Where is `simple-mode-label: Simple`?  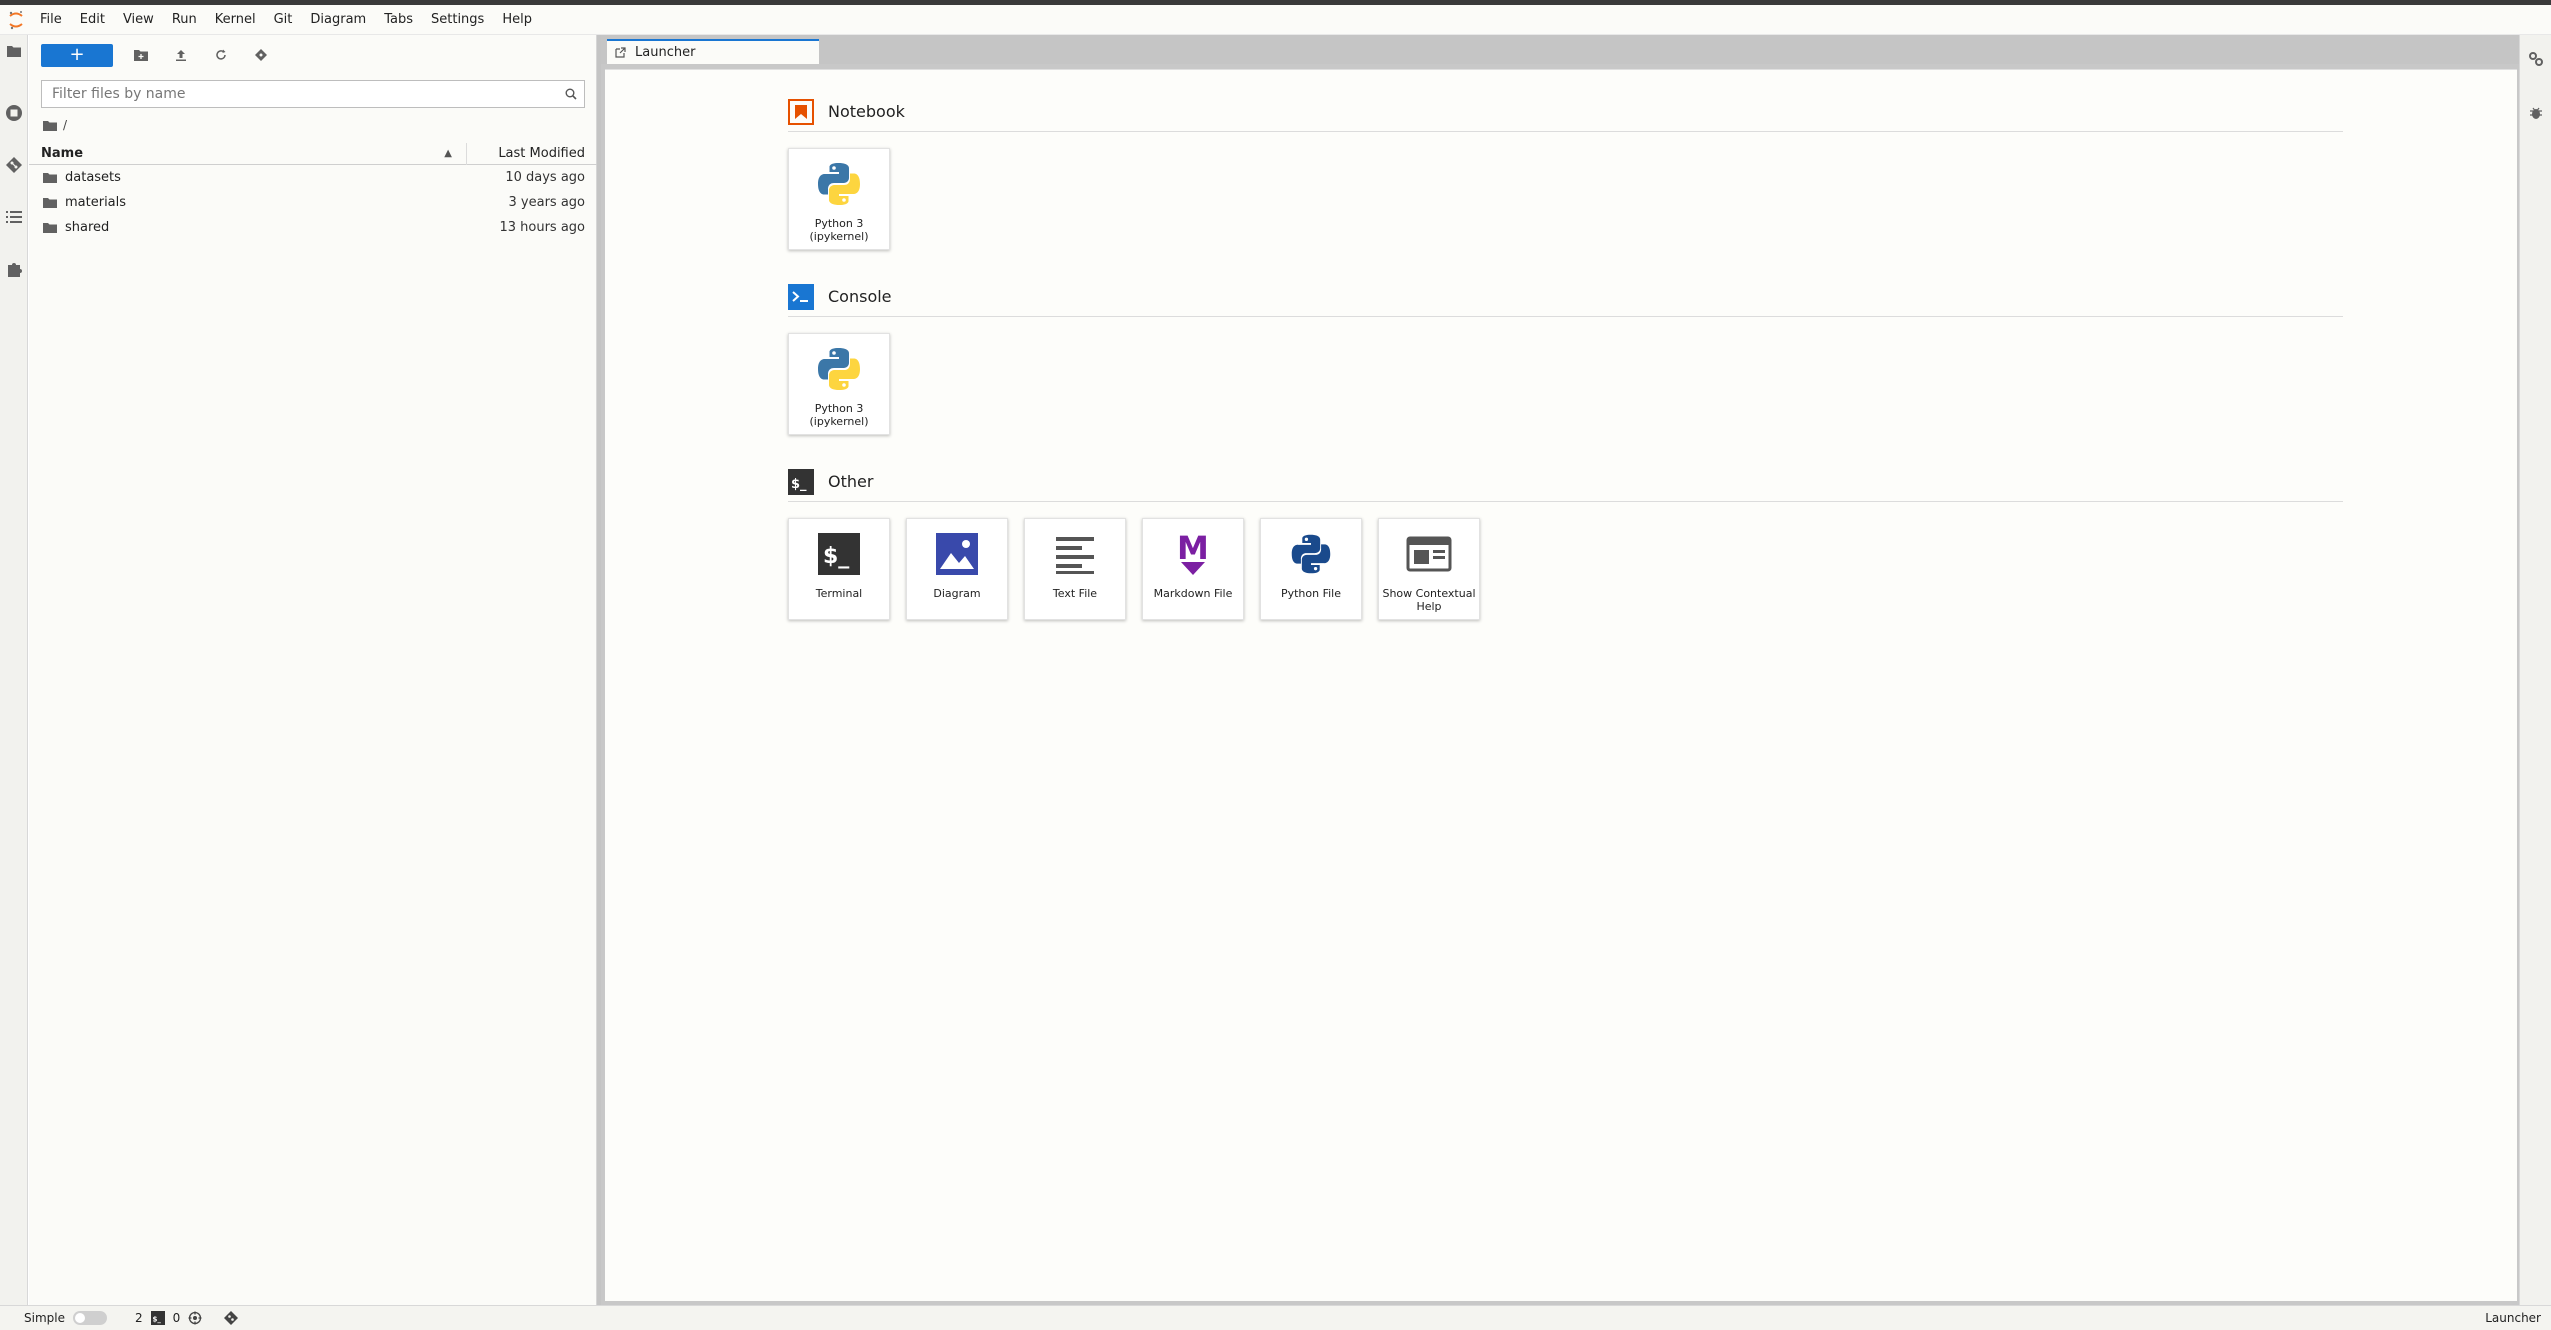
simple-mode-label: Simple is located at coordinates (44, 1318).